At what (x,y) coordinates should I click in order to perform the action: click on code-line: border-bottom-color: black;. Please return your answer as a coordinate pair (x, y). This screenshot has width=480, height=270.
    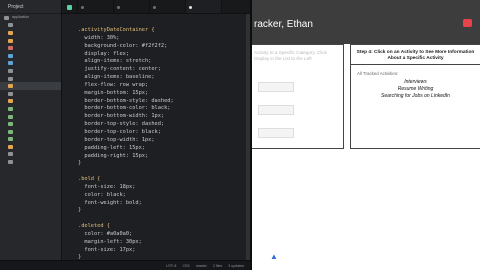
    Looking at the image, I should click on (162, 109).